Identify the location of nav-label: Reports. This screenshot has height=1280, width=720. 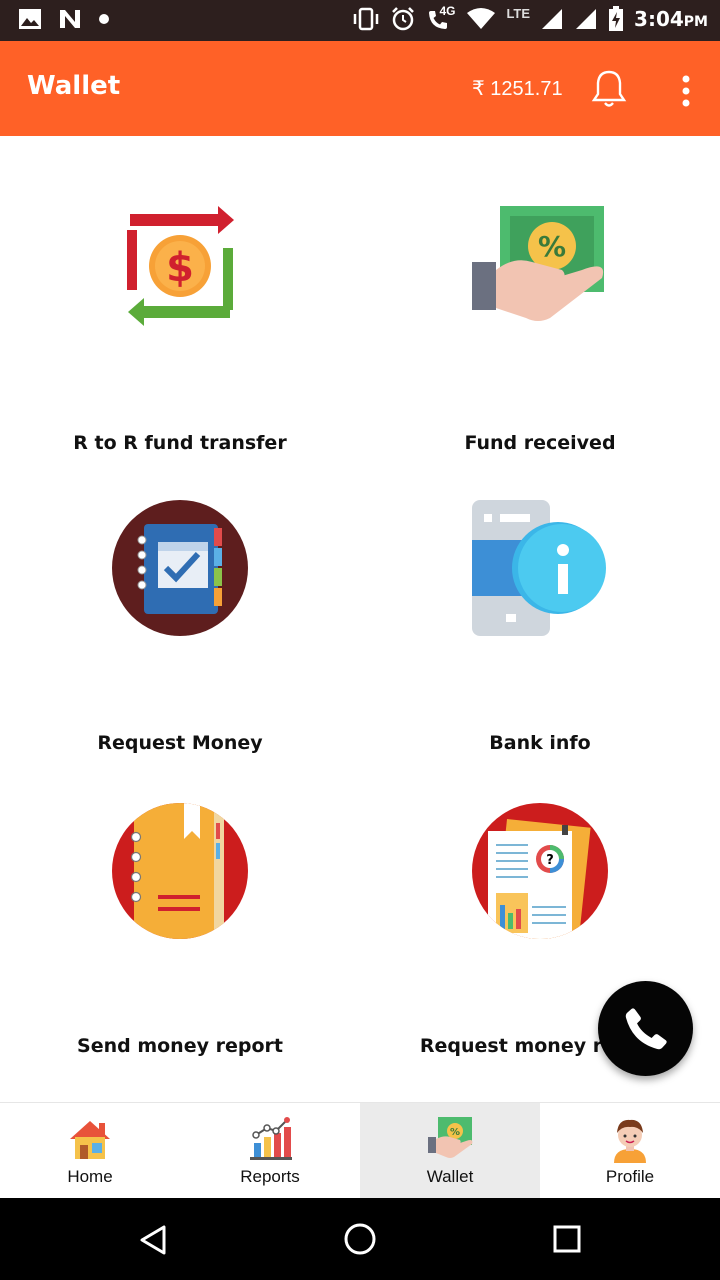
(270, 1176).